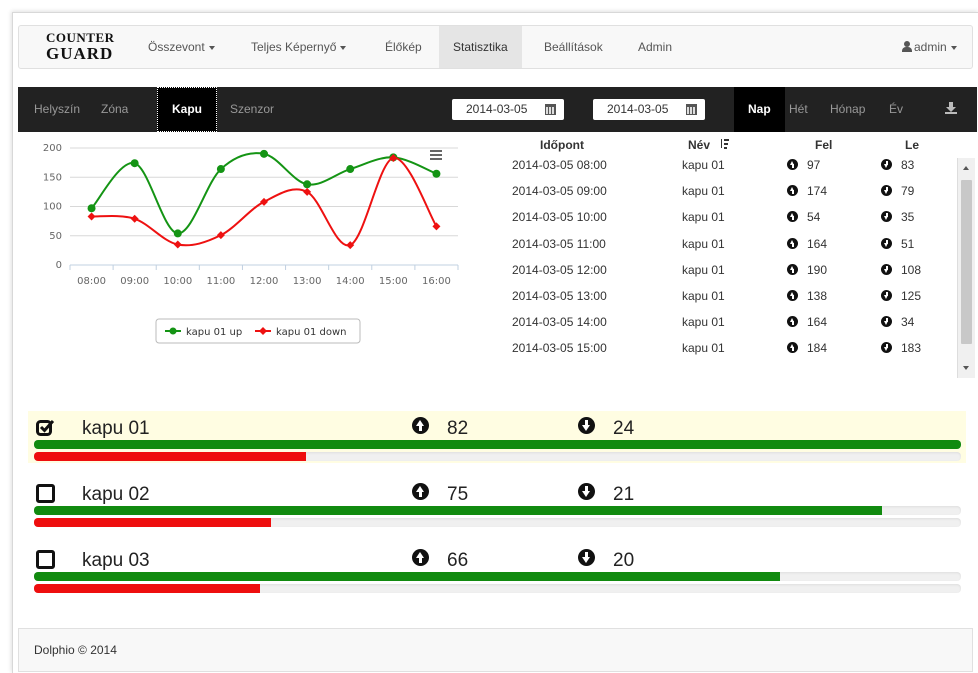 This screenshot has width=978, height=673. I want to click on table-row: 2014-03-05 09:00 kapu 01 174 79, so click(727, 197).